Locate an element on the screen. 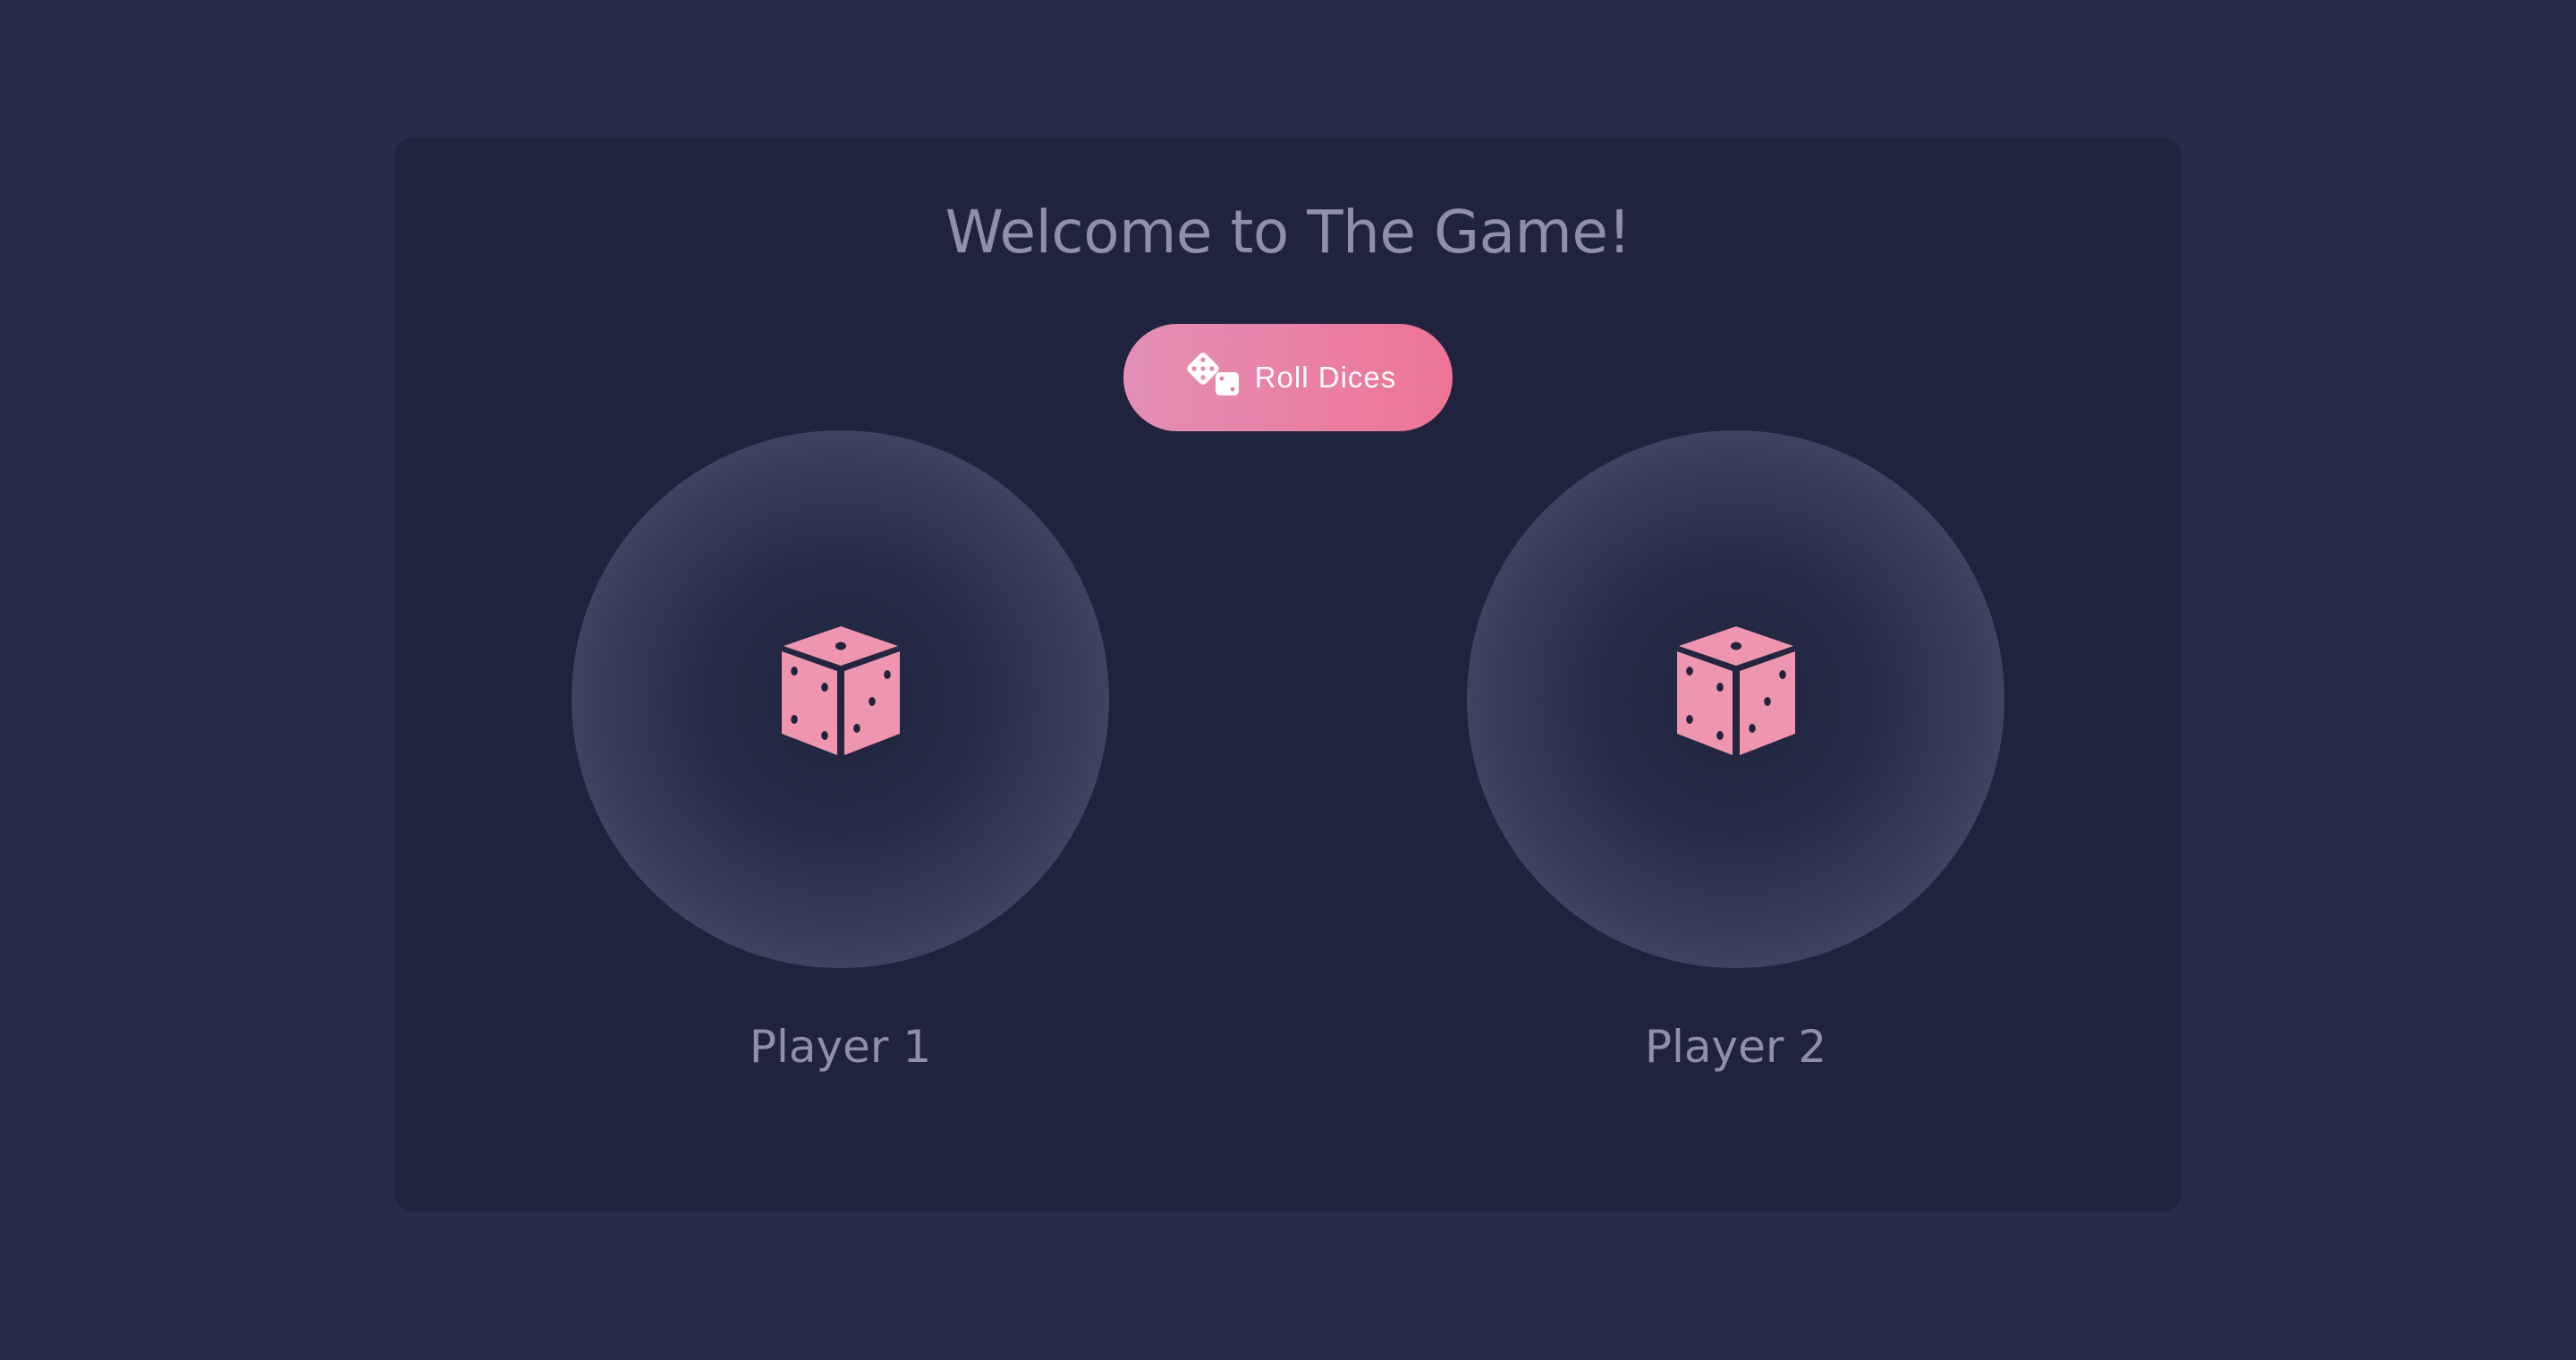  player-2-dice-orb is located at coordinates (1735, 699).